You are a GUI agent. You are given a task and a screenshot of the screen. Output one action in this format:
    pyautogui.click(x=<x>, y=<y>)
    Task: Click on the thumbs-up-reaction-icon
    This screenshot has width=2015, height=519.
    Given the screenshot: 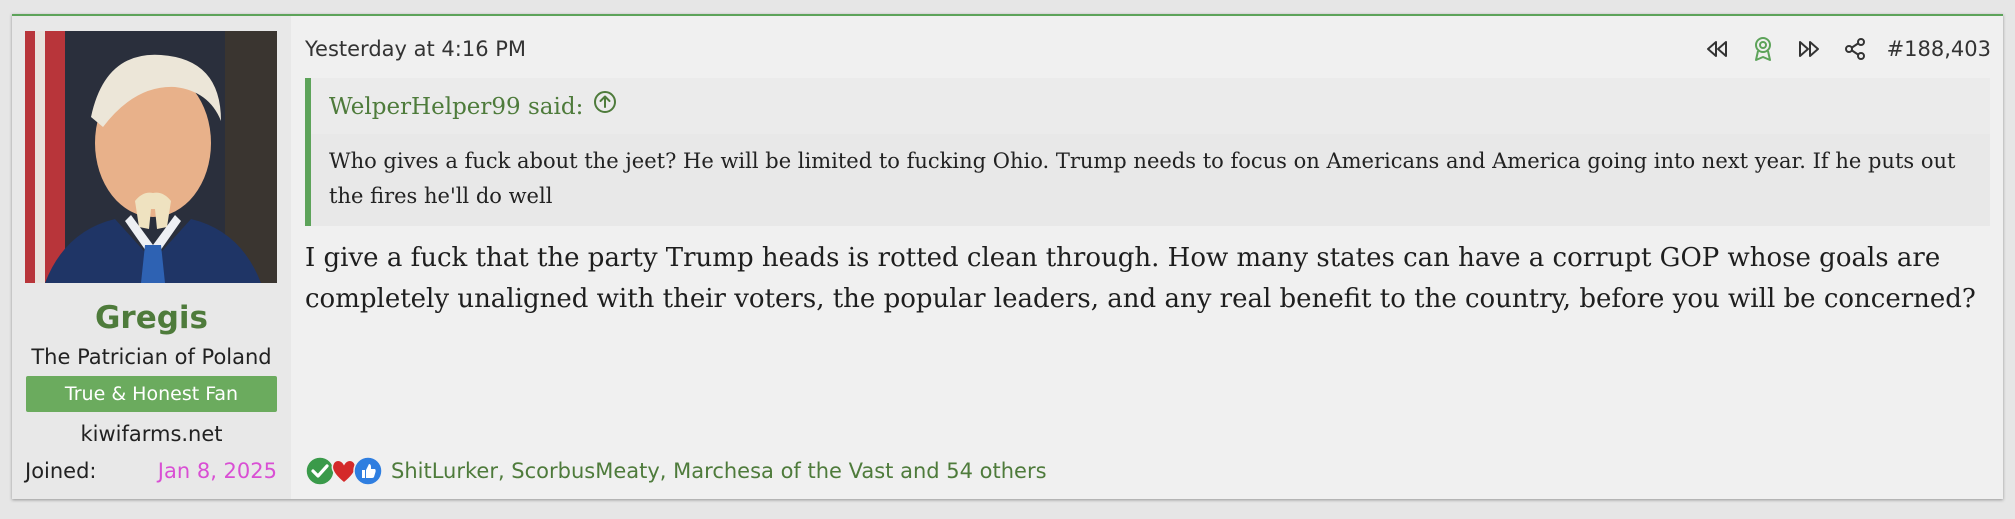 What is the action you would take?
    pyautogui.click(x=368, y=471)
    